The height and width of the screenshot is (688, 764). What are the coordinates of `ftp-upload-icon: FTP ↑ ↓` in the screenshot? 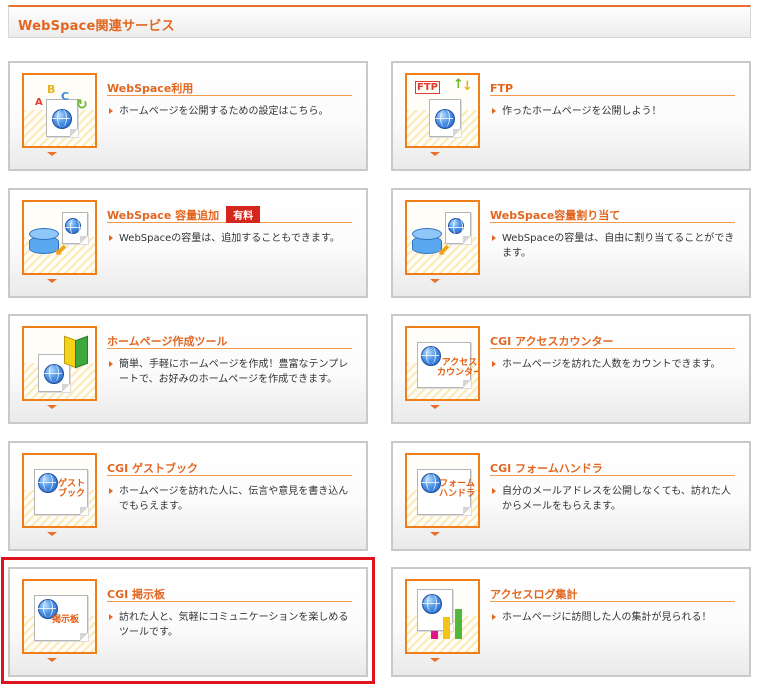 It's located at (442, 110).